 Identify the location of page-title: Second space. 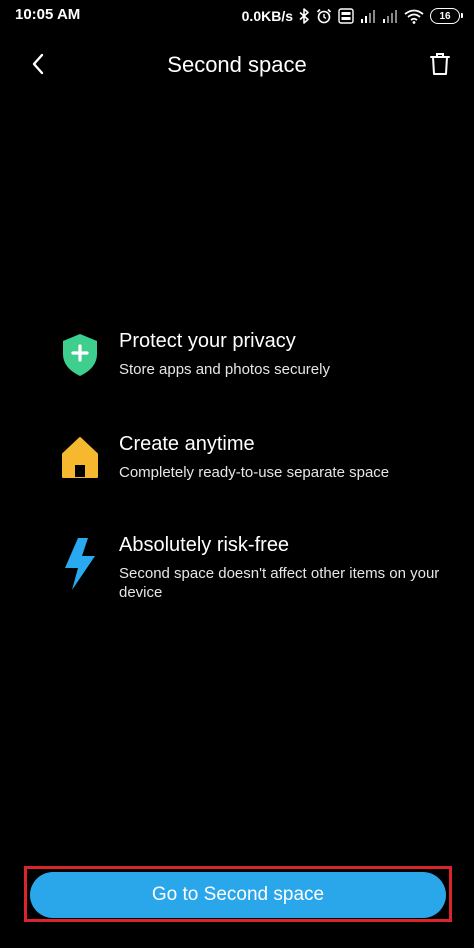
(237, 64).